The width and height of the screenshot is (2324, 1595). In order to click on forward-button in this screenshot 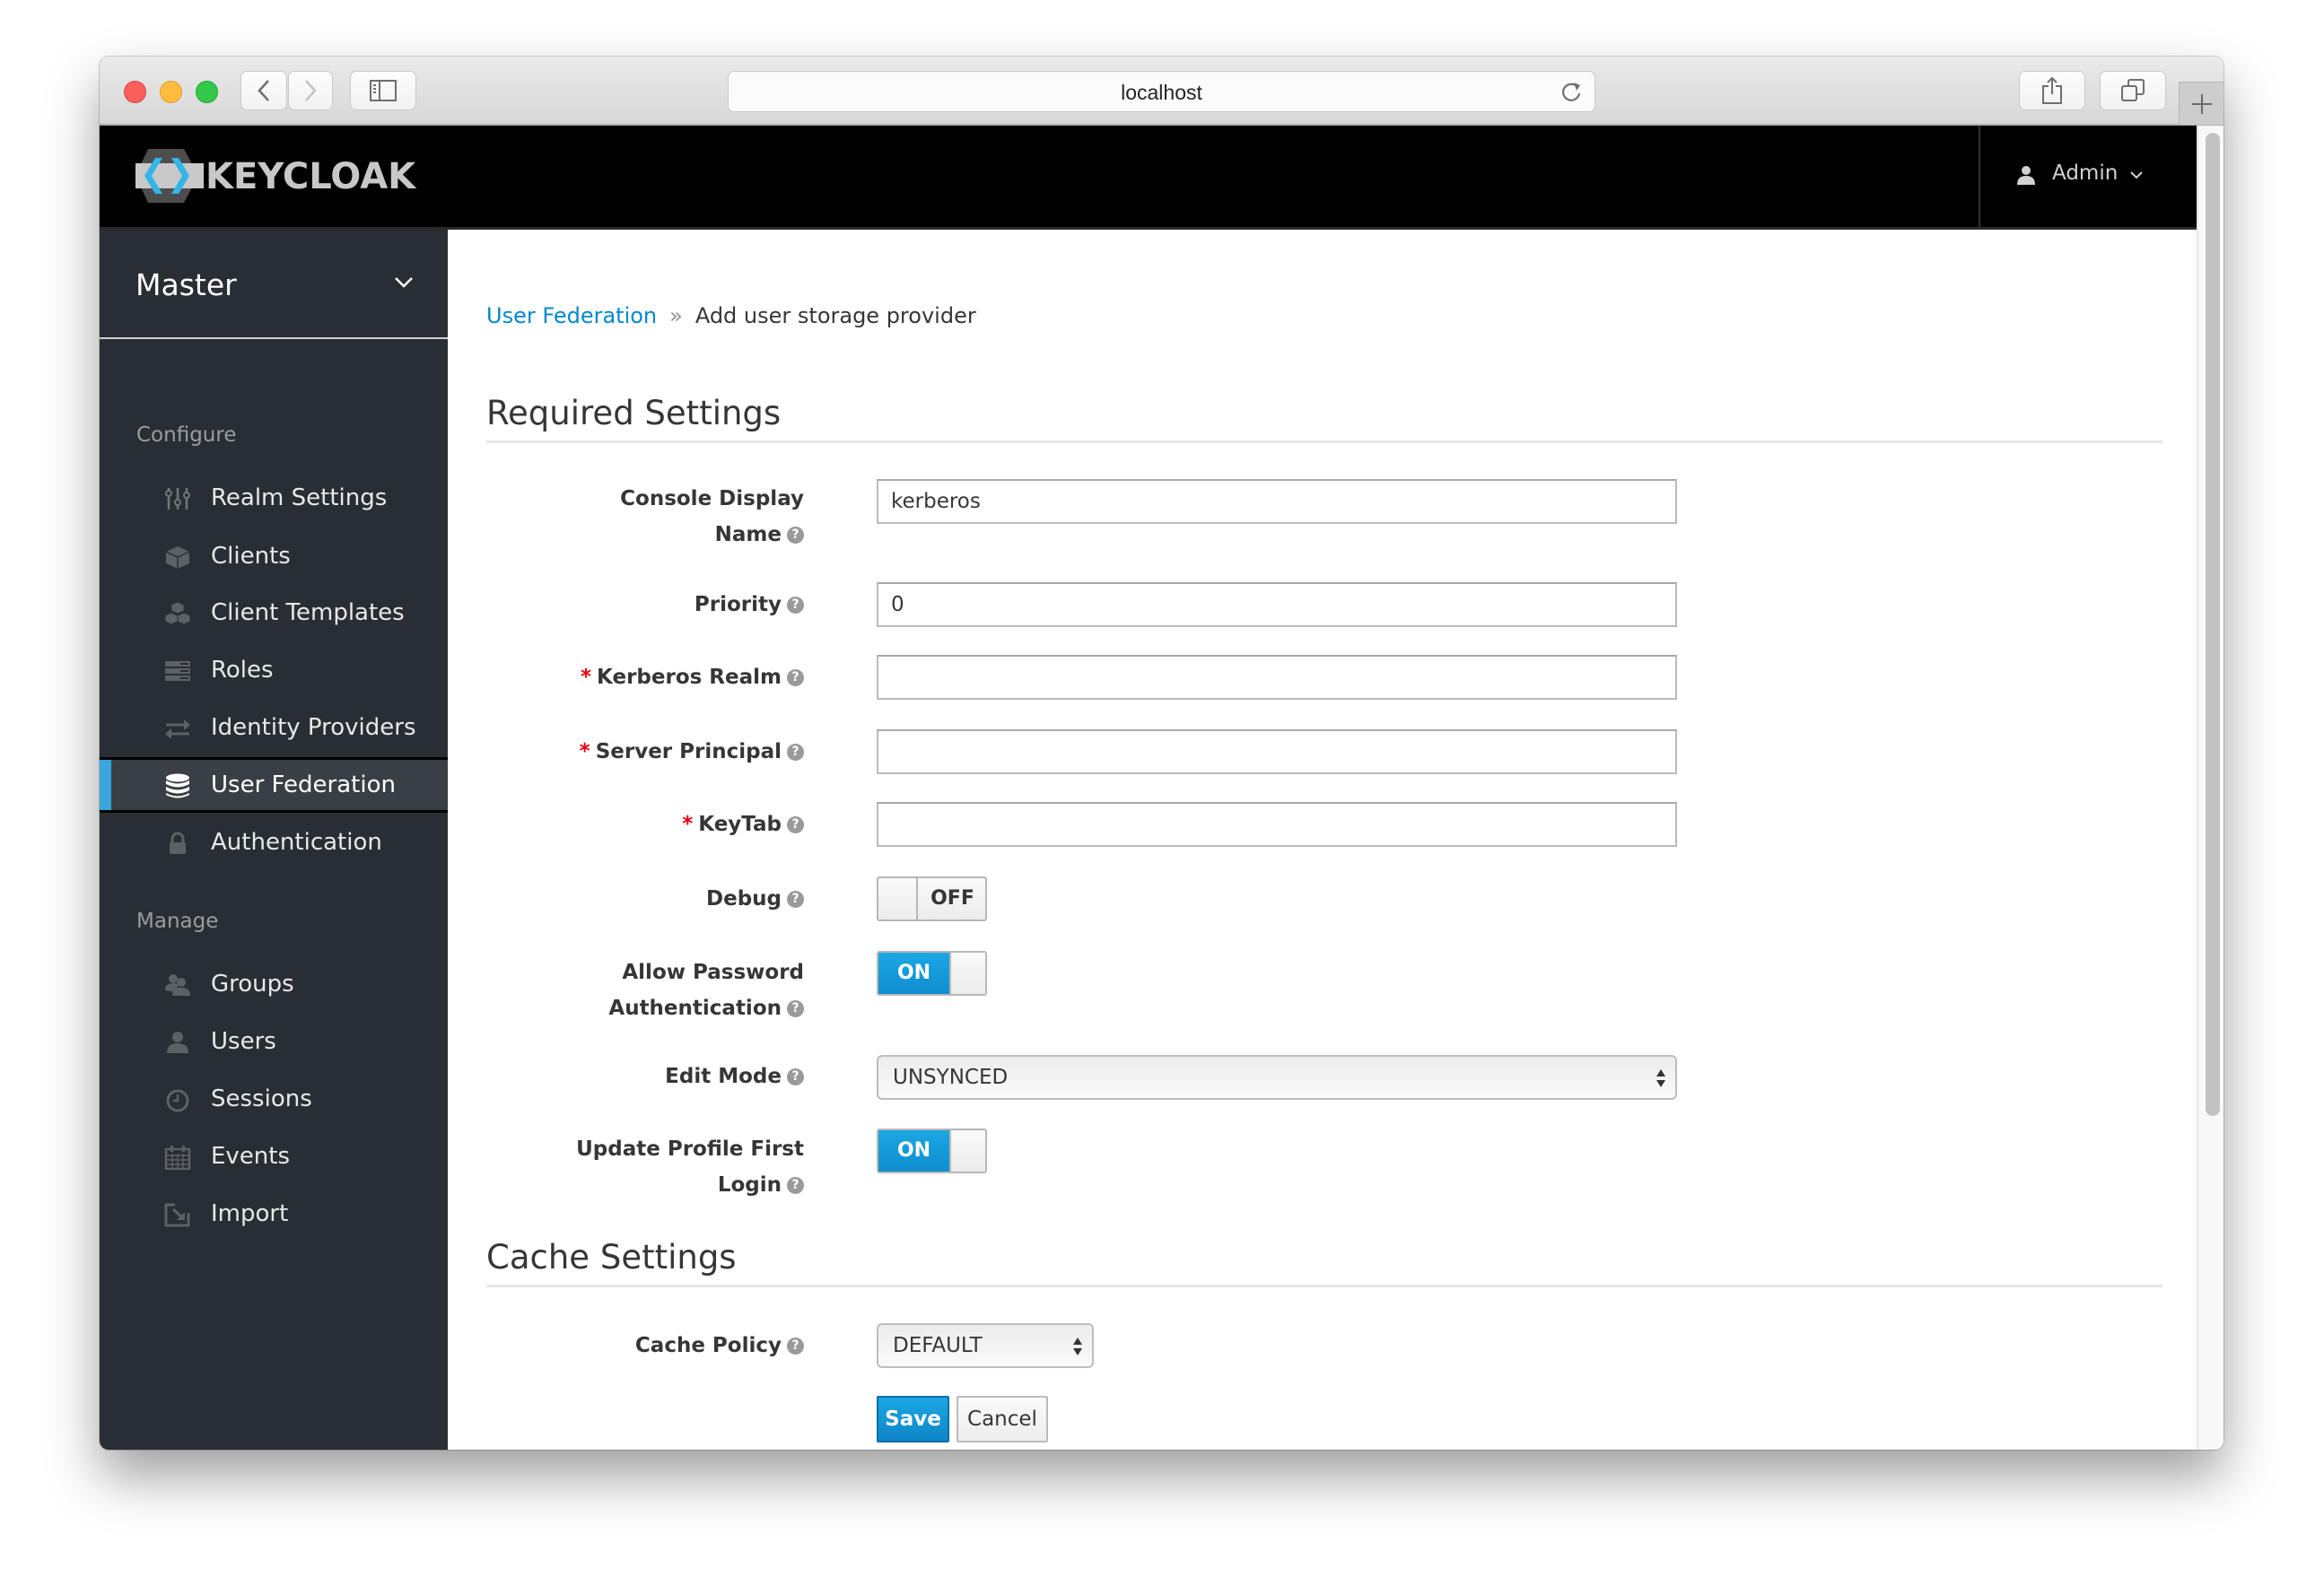, I will do `click(311, 90)`.